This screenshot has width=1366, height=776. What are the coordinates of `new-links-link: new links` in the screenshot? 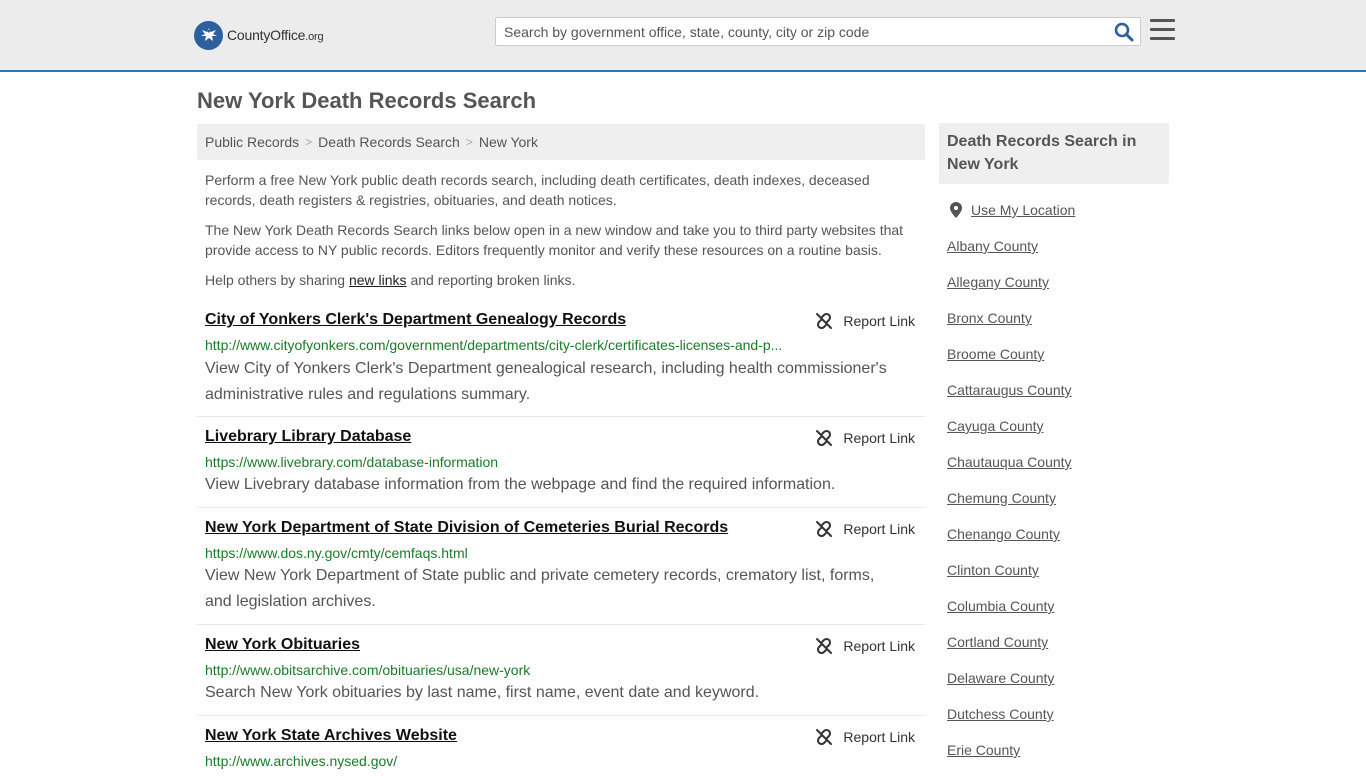 It's located at (378, 280).